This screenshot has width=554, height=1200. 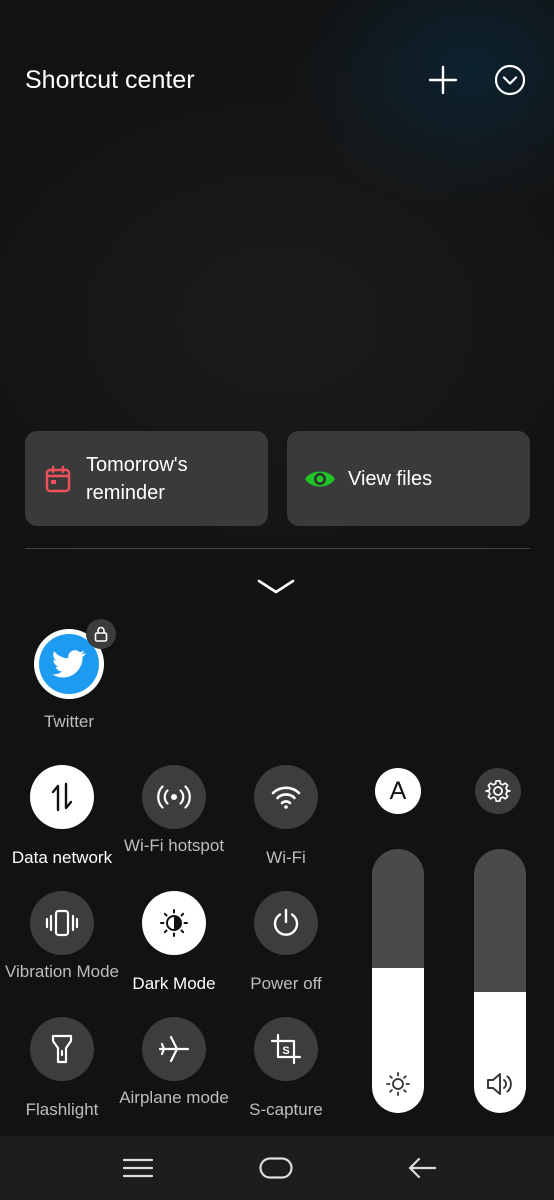 I want to click on plus-icon, so click(x=443, y=80).